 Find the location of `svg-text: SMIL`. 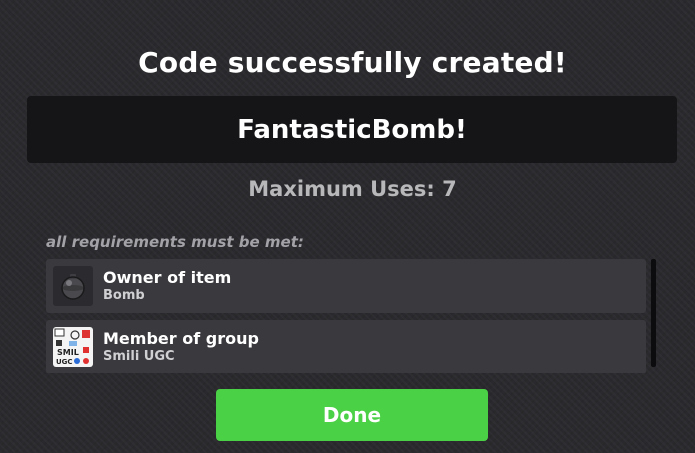

svg-text: SMIL is located at coordinates (68, 352).